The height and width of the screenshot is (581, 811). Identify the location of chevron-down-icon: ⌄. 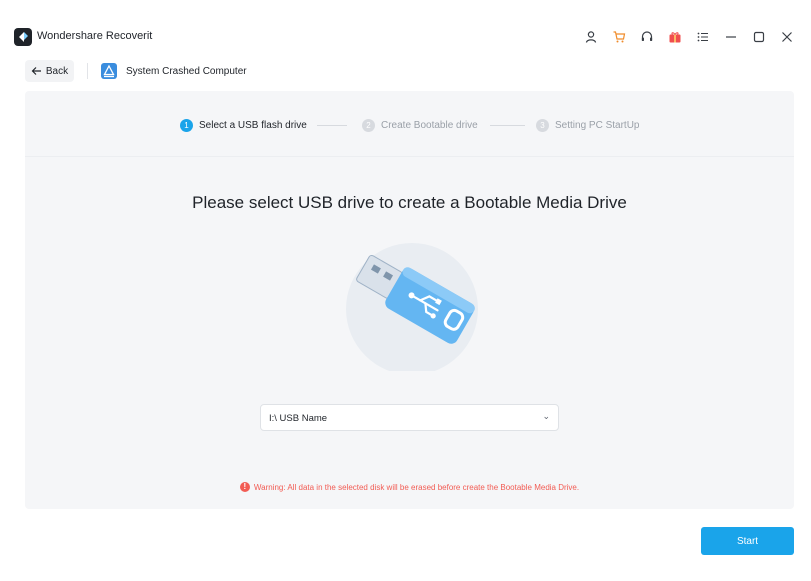
(546, 416).